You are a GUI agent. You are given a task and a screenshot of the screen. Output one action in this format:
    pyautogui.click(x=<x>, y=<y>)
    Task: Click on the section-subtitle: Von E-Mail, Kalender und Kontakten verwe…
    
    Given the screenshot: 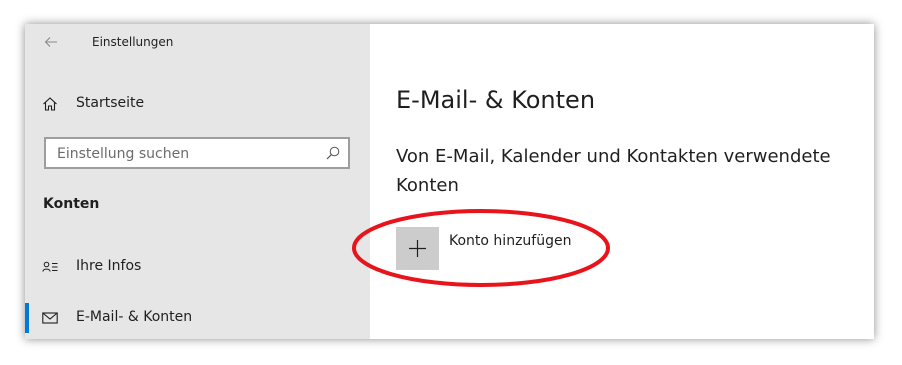 What is the action you would take?
    pyautogui.click(x=613, y=171)
    